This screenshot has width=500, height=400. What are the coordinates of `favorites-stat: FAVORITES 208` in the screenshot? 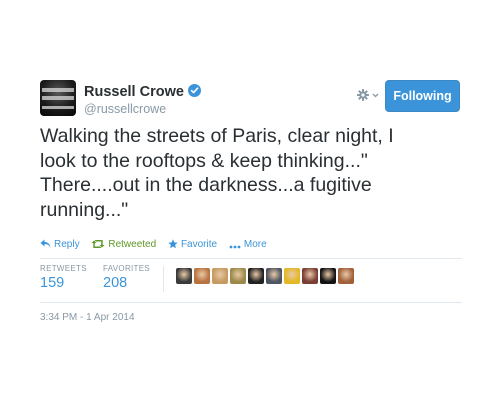 It's located at (126, 277).